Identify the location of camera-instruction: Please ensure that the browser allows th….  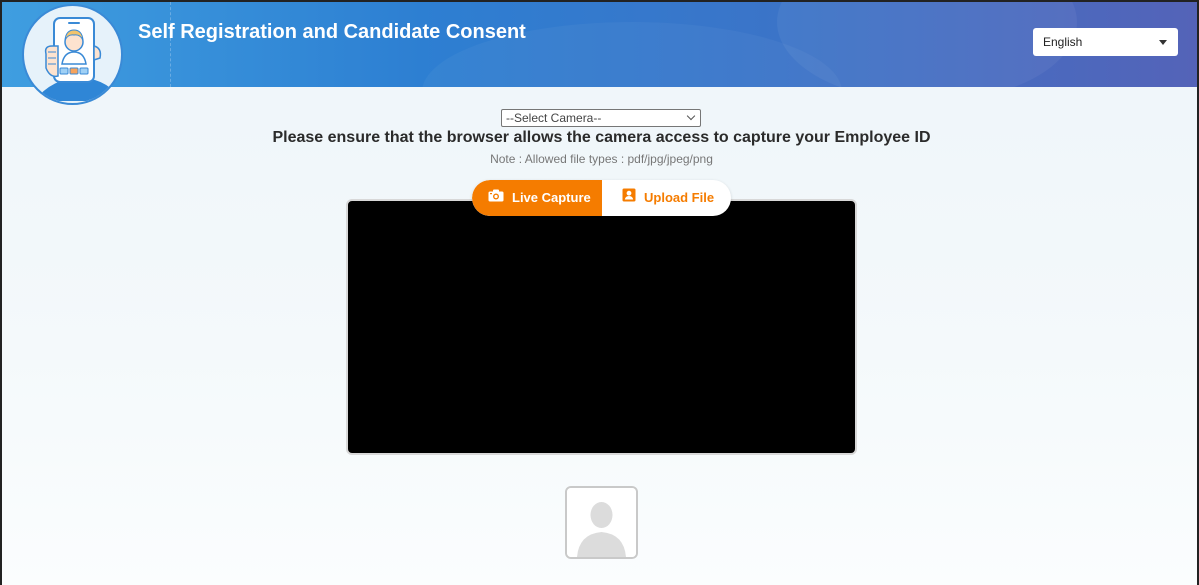
(601, 137).